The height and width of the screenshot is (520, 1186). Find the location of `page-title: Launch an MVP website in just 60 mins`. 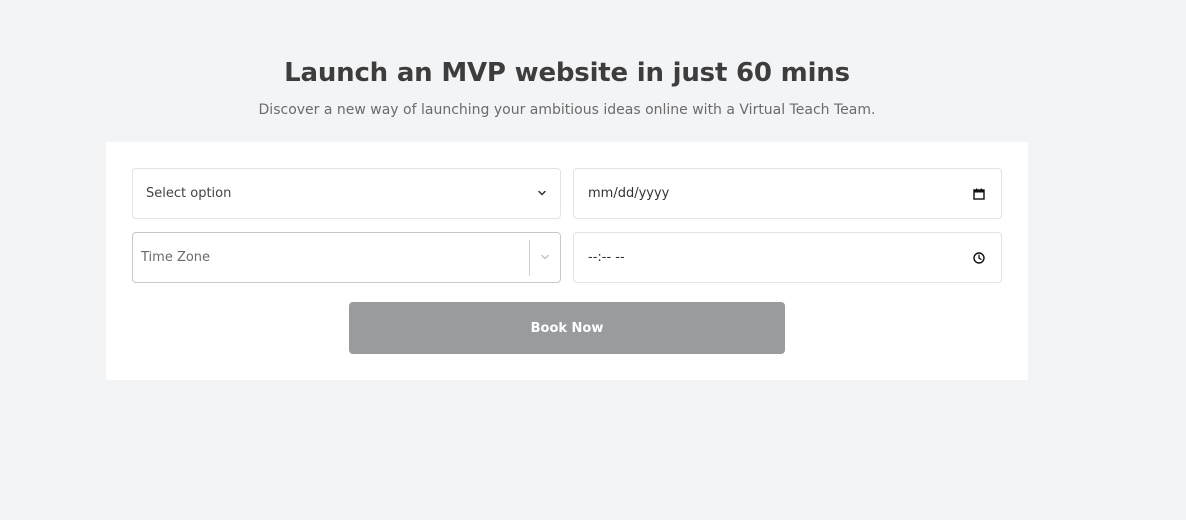

page-title: Launch an MVP website in just 60 mins is located at coordinates (567, 73).